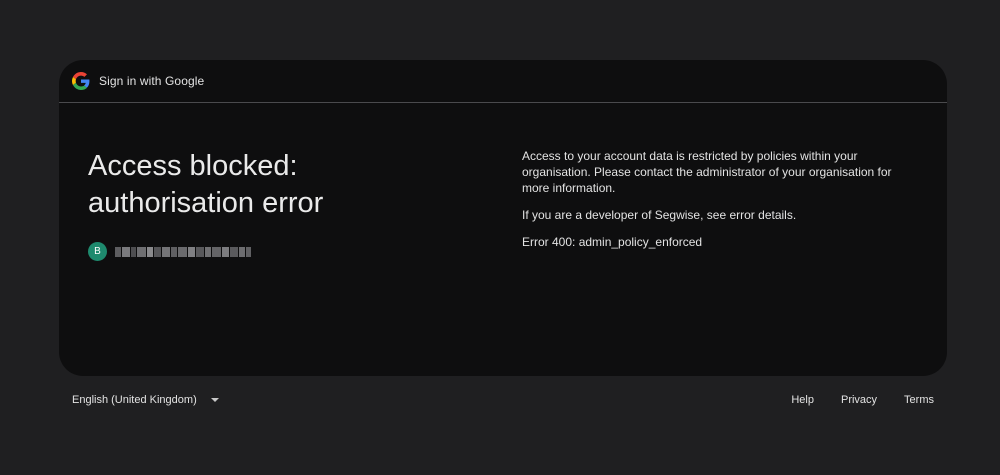  What do you see at coordinates (288, 185) in the screenshot?
I see `page-title: Access blocked: authorisation error` at bounding box center [288, 185].